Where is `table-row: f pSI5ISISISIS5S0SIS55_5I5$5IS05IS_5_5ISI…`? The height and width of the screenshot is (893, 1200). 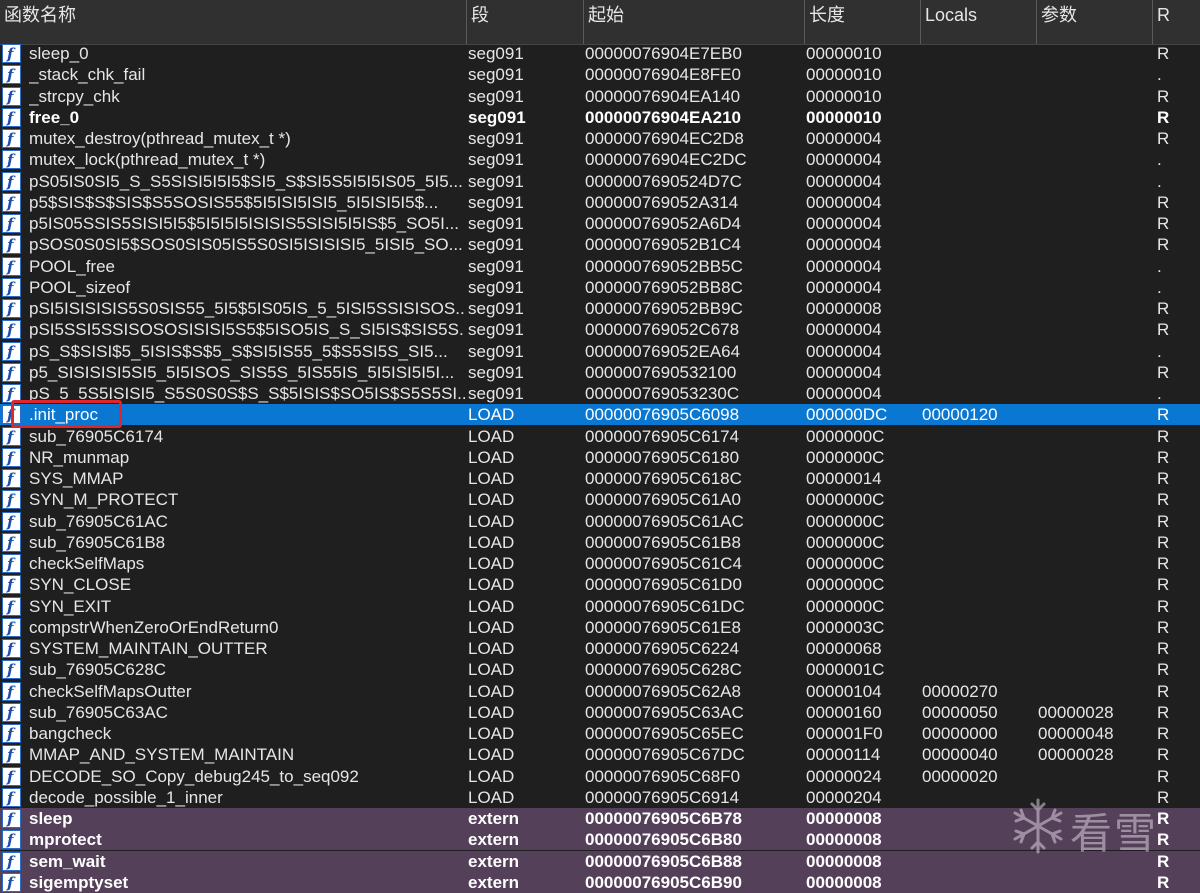 table-row: f pSI5ISISISIS5S0SIS55_5I5$5IS05IS_5_5ISI… is located at coordinates (600, 308).